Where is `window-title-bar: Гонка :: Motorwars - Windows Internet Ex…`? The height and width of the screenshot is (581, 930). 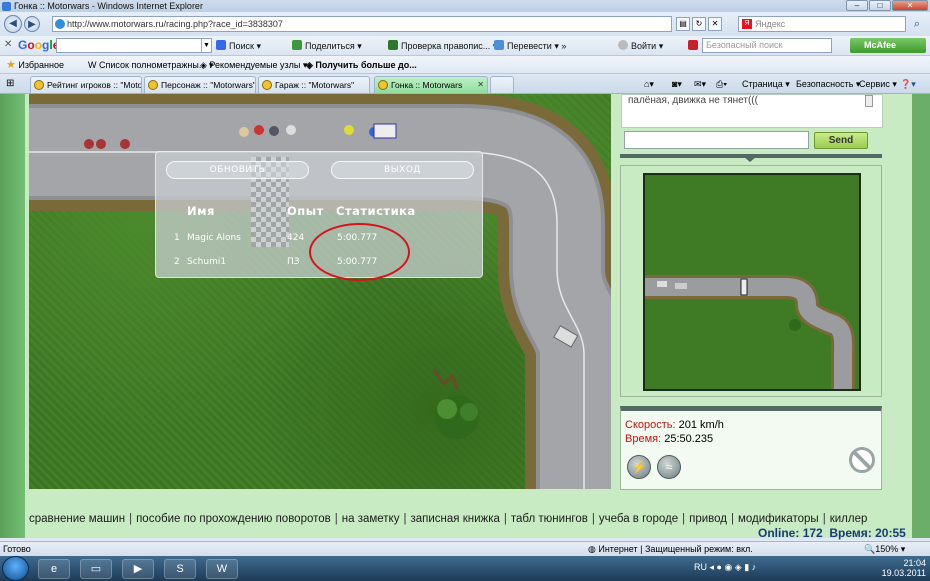
window-title-bar: Гонка :: Motorwars - Windows Internet Ex… is located at coordinates (465, 6).